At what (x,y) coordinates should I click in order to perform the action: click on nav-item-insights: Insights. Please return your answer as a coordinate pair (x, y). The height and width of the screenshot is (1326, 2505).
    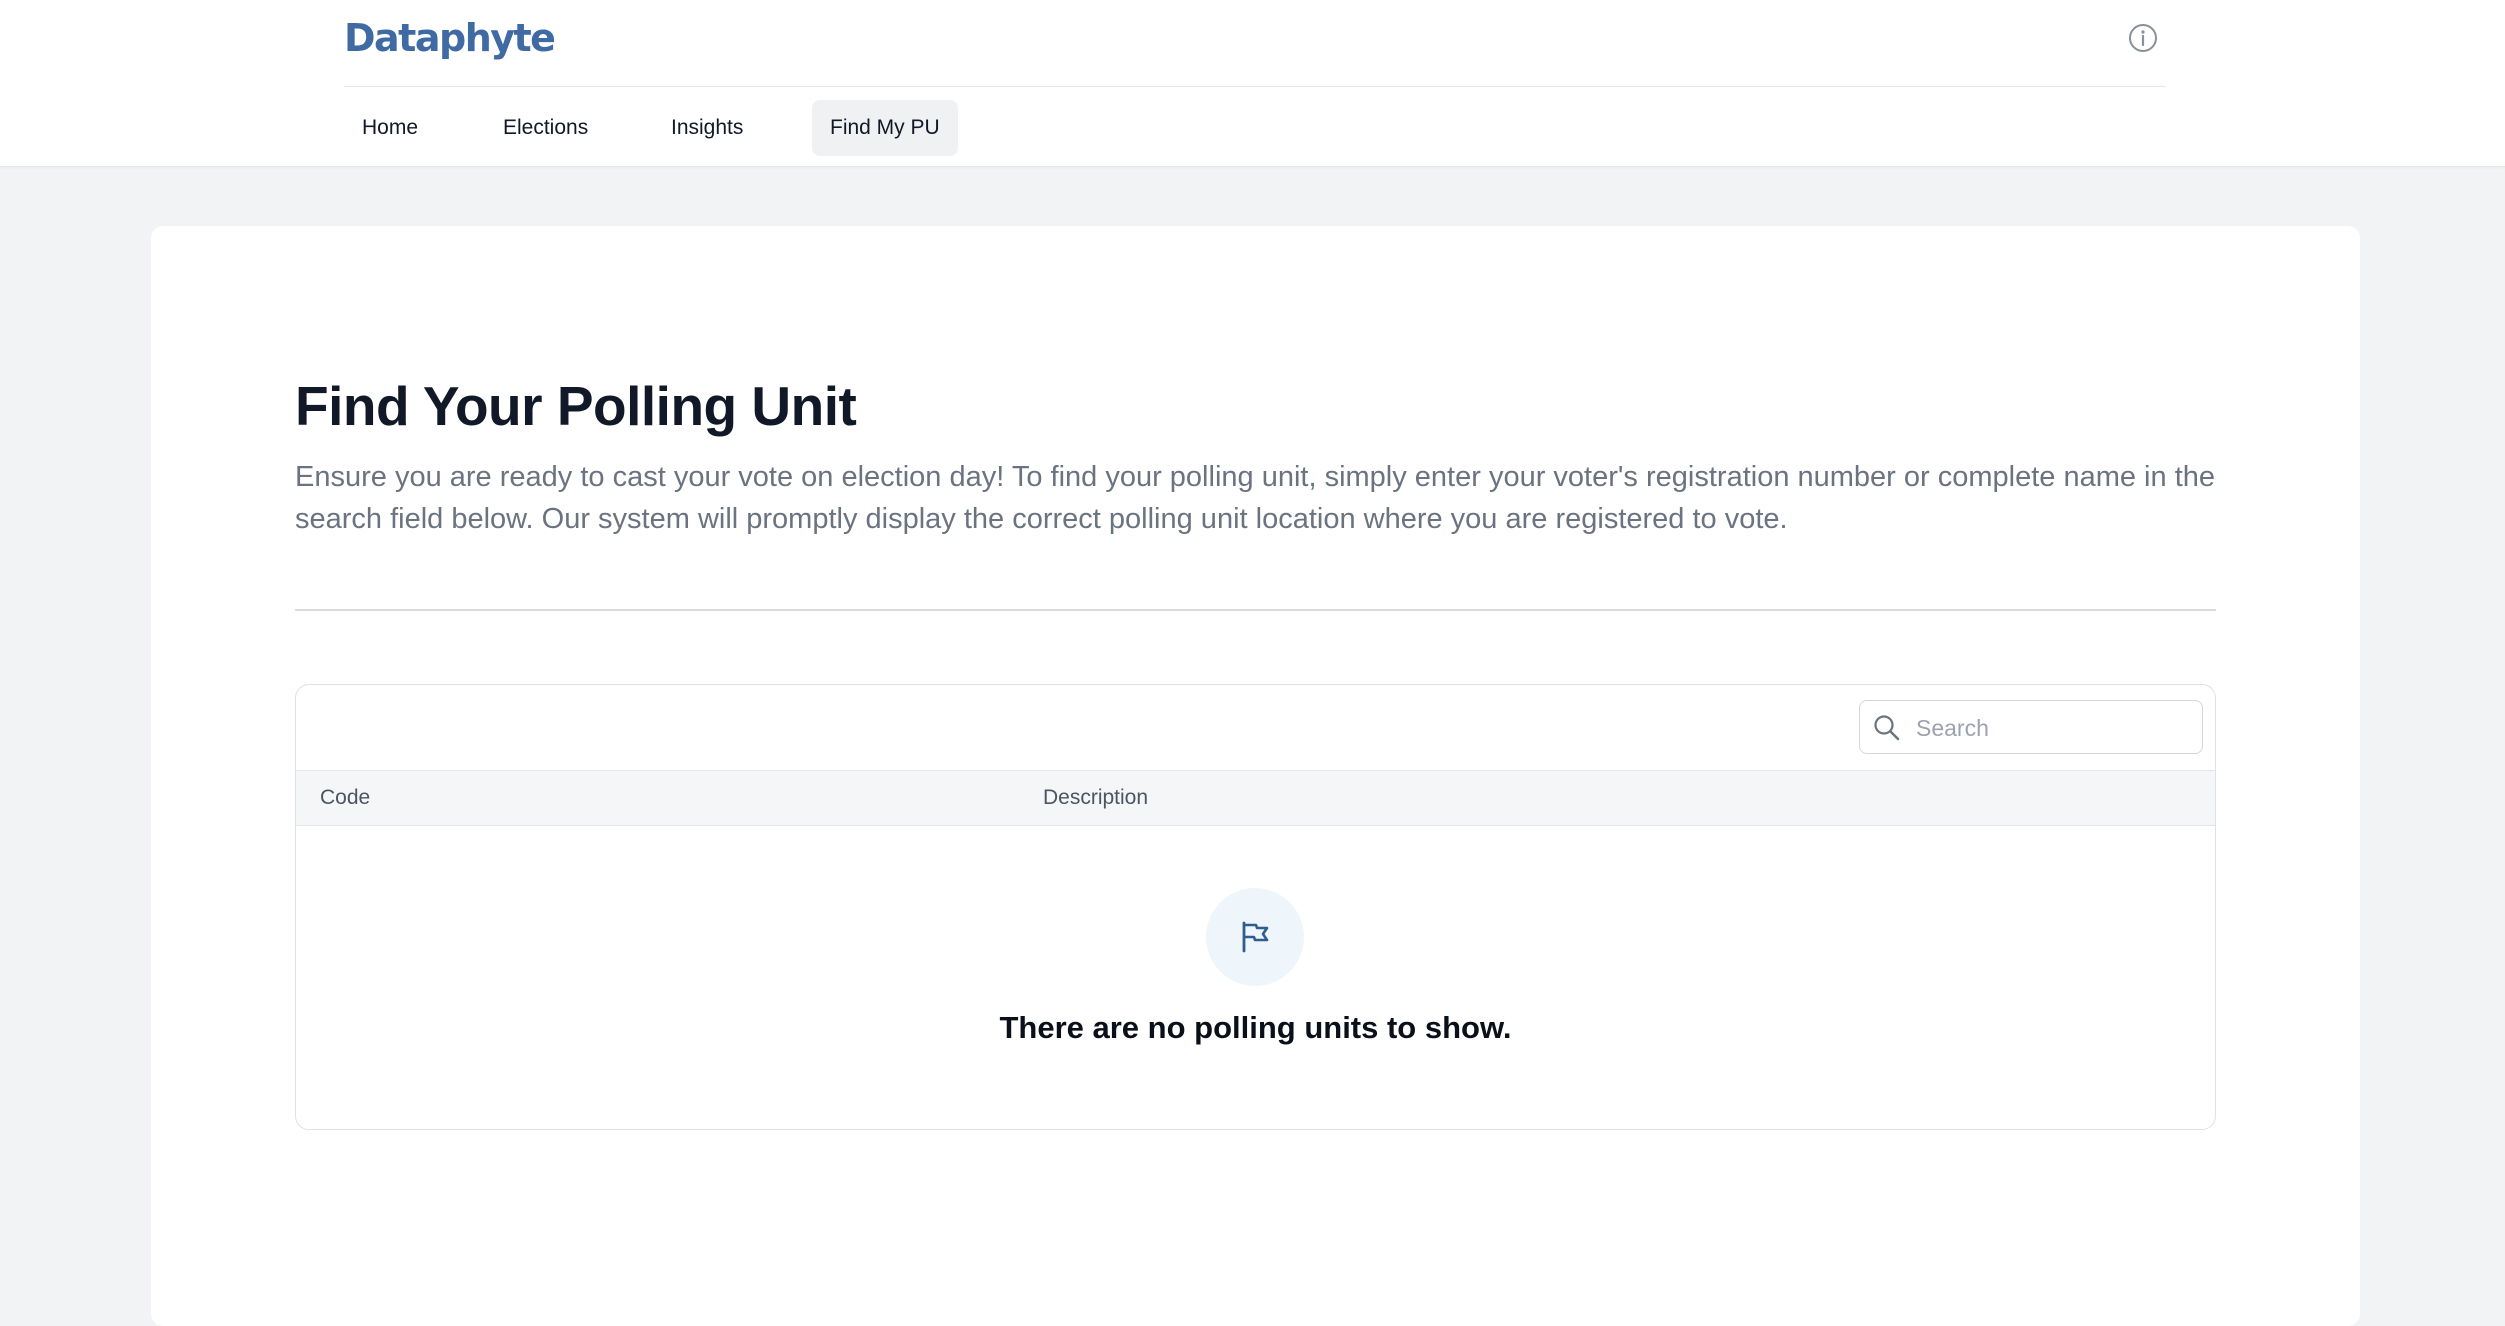
    Looking at the image, I should click on (707, 128).